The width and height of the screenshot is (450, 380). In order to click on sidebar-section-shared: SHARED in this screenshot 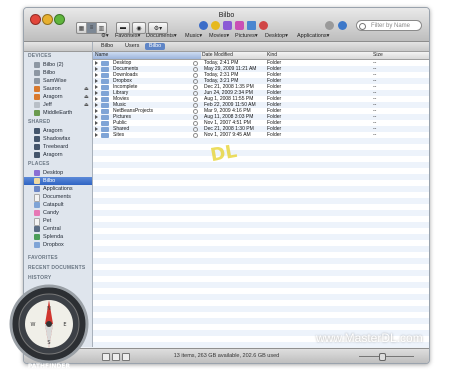, I will do `click(39, 122)`.